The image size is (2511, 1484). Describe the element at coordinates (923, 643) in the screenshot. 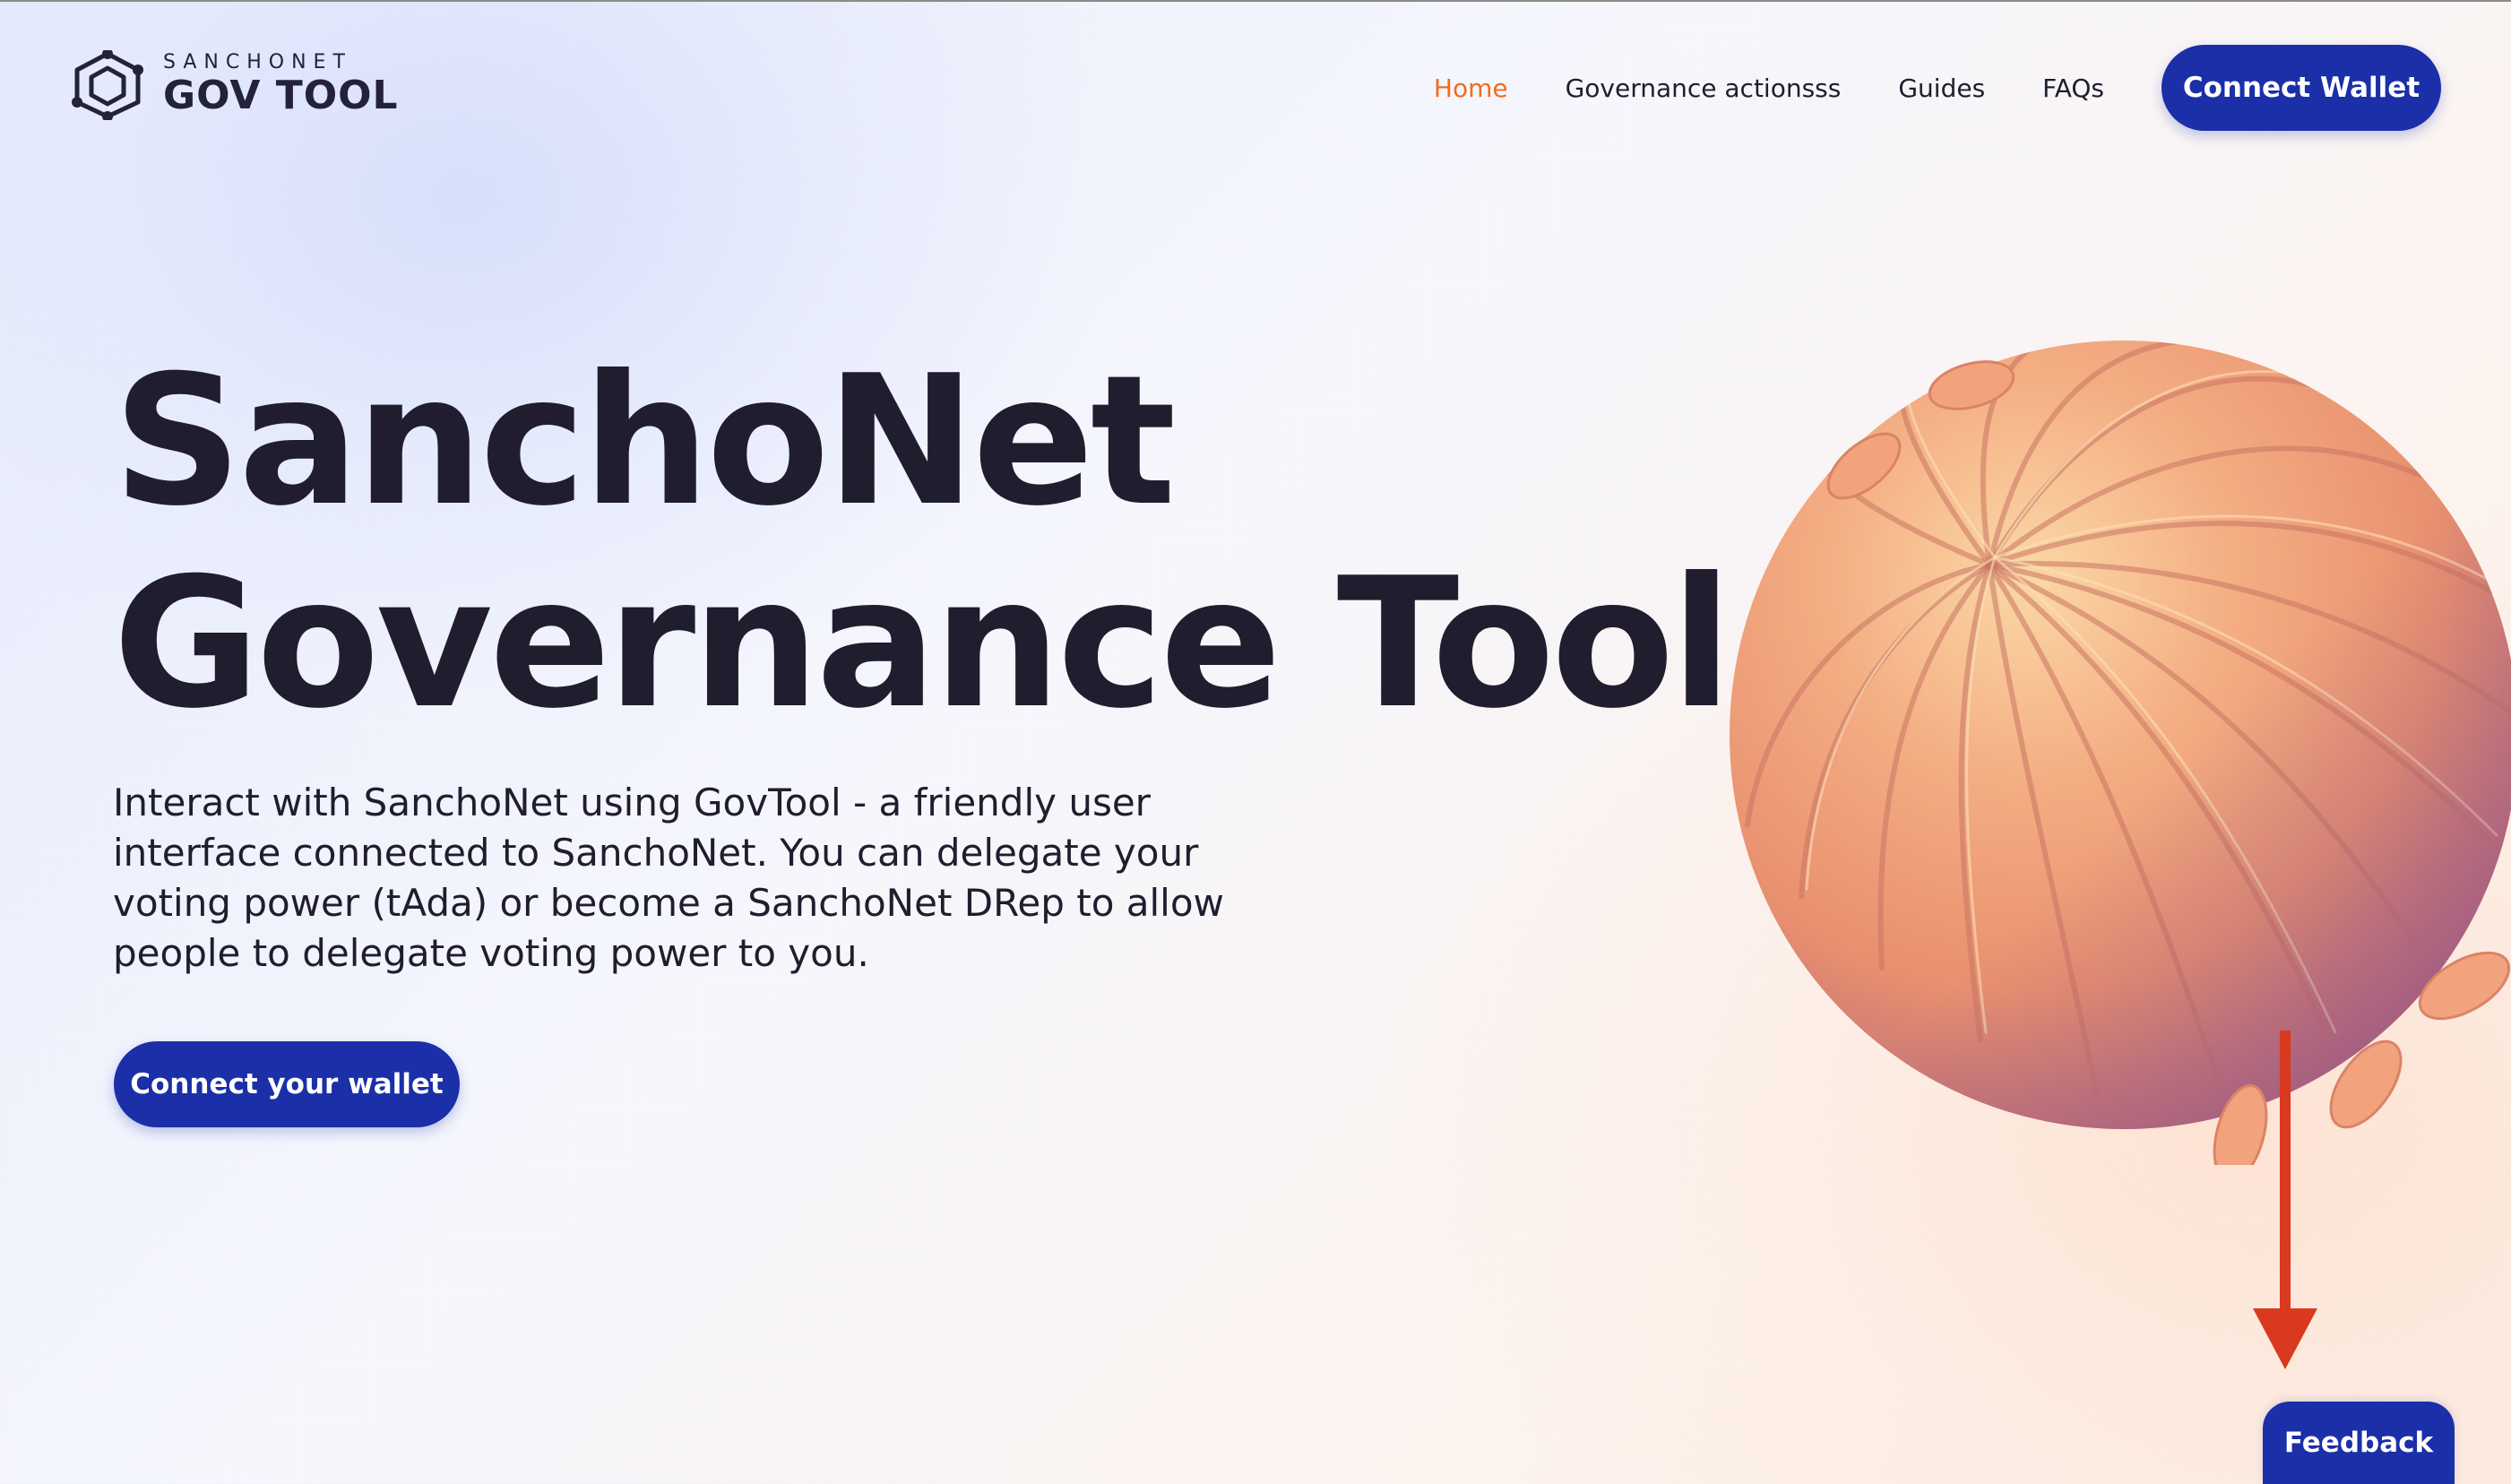

I see `page-title-line2: Governance Tool` at that location.